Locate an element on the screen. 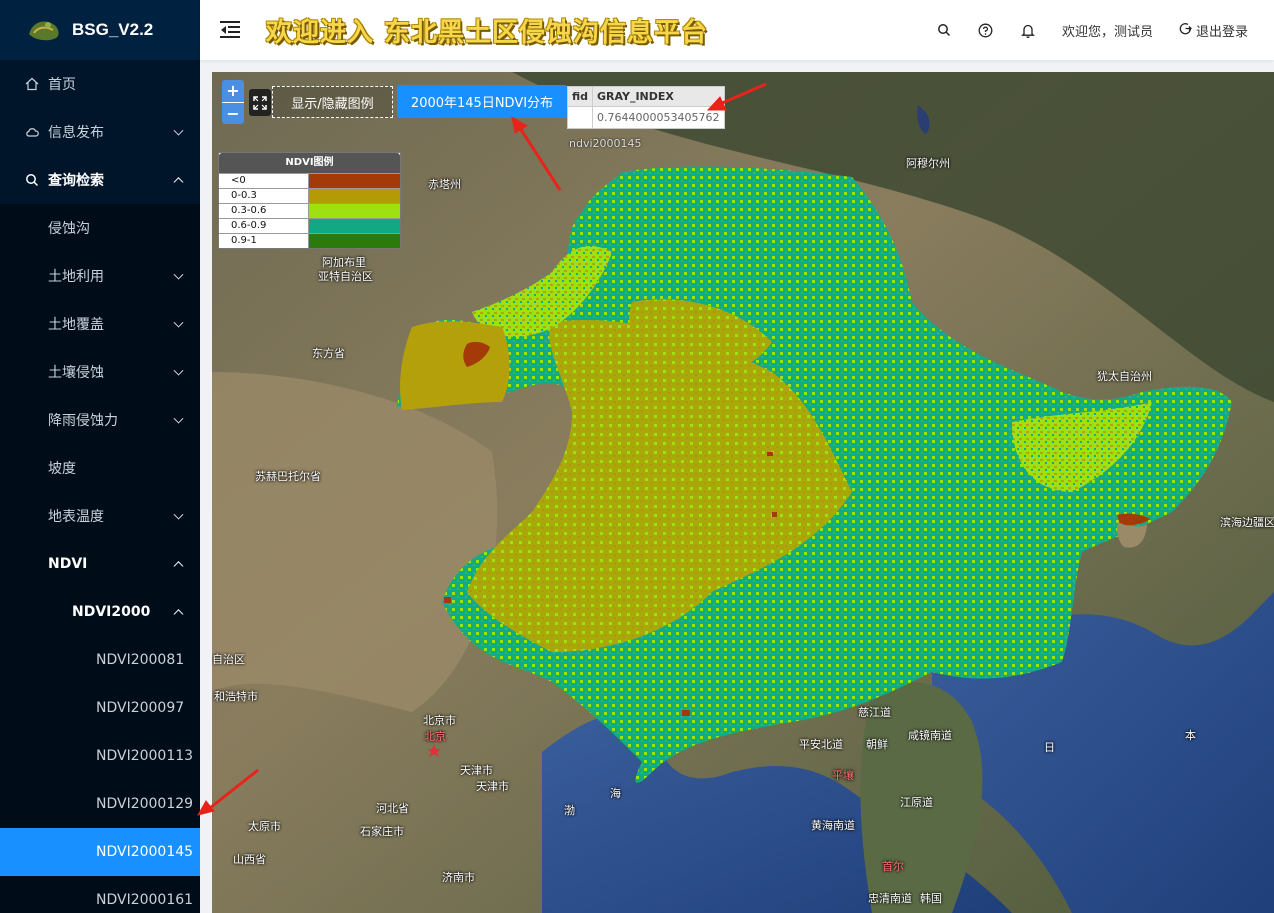 The height and width of the screenshot is (913, 1274). menu-ndvi2000129: NDVI2000129 is located at coordinates (100, 804).